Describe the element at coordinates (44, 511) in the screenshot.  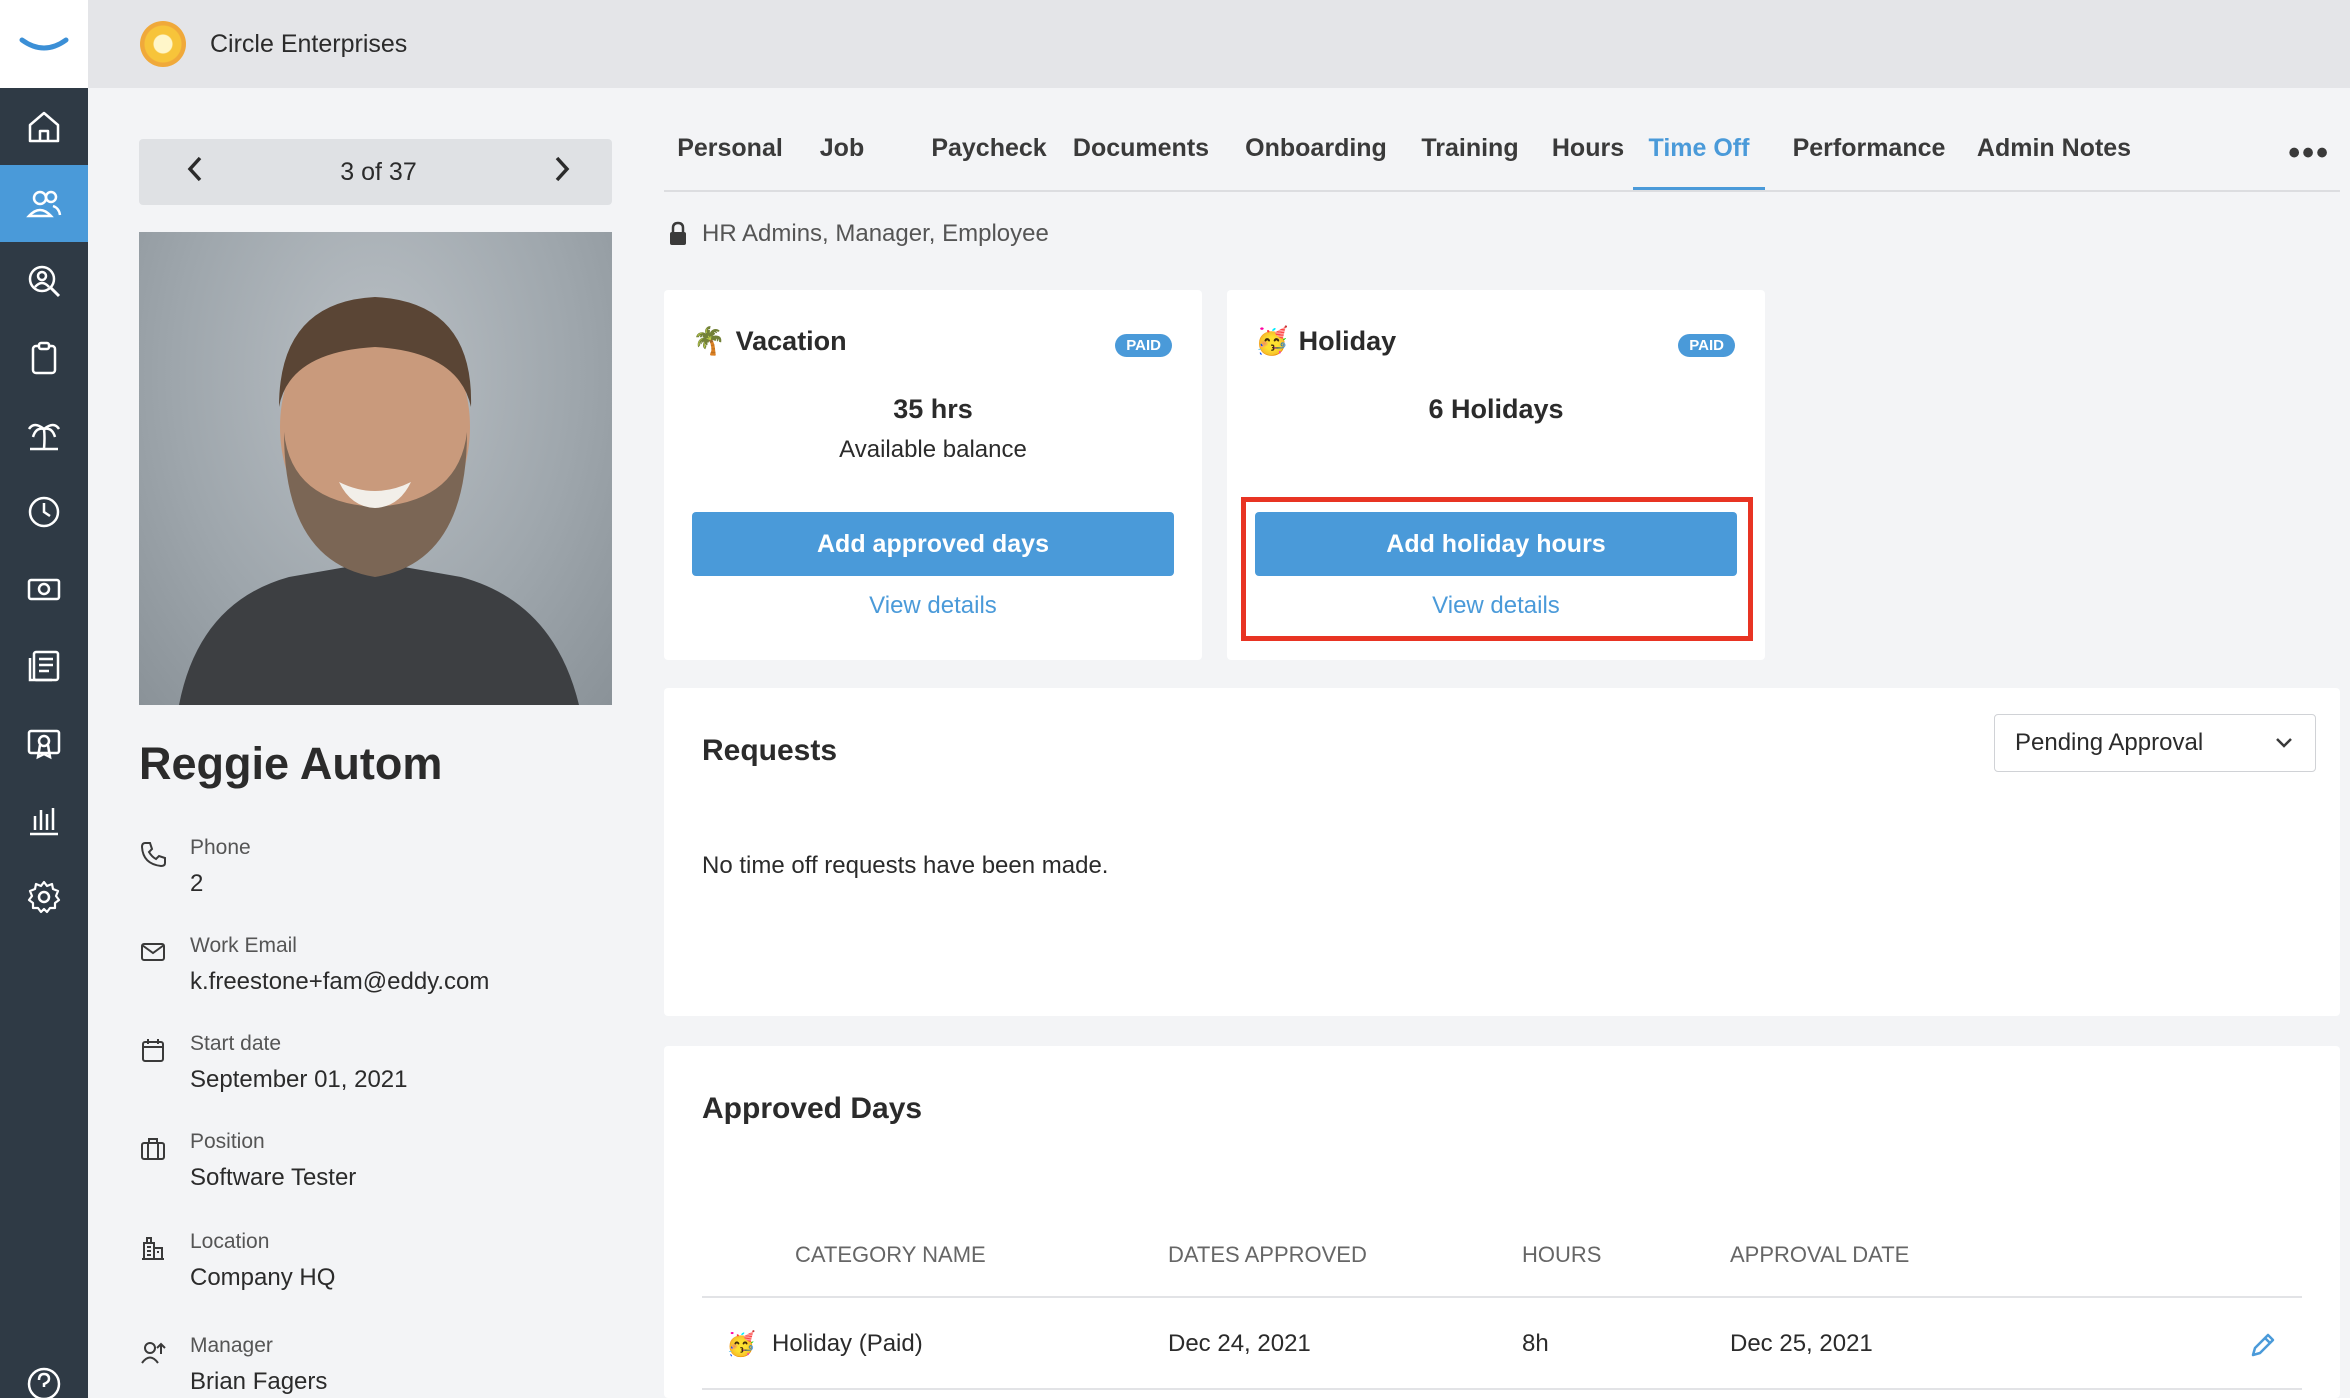
I see `clock-icon` at that location.